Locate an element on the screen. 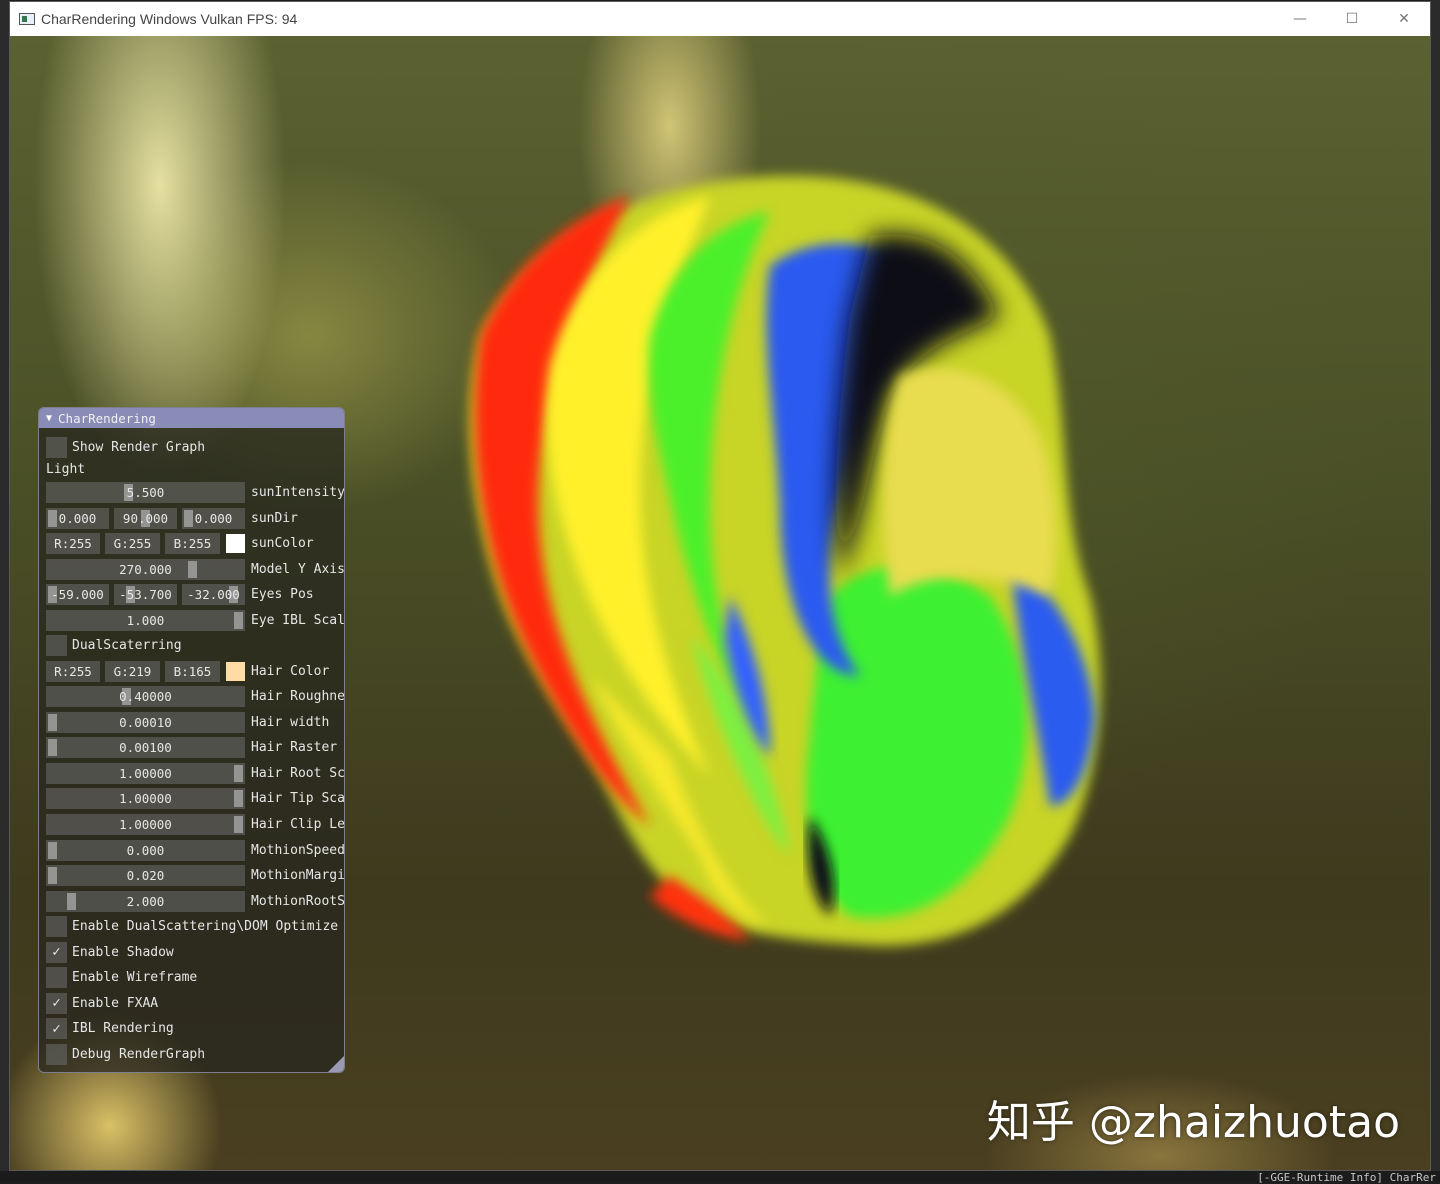 This screenshot has width=1440, height=1184. hair-clip-length-slider: 1.00000 is located at coordinates (145, 824).